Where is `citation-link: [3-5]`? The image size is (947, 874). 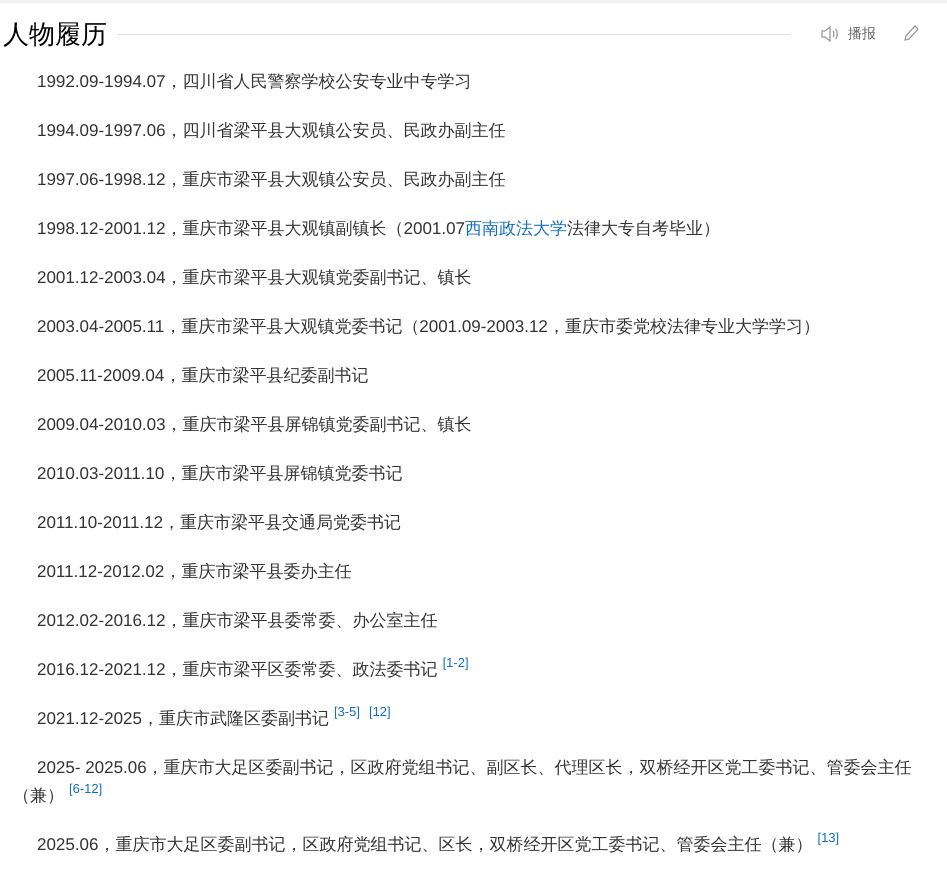
citation-link: [3-5] is located at coordinates (347, 711).